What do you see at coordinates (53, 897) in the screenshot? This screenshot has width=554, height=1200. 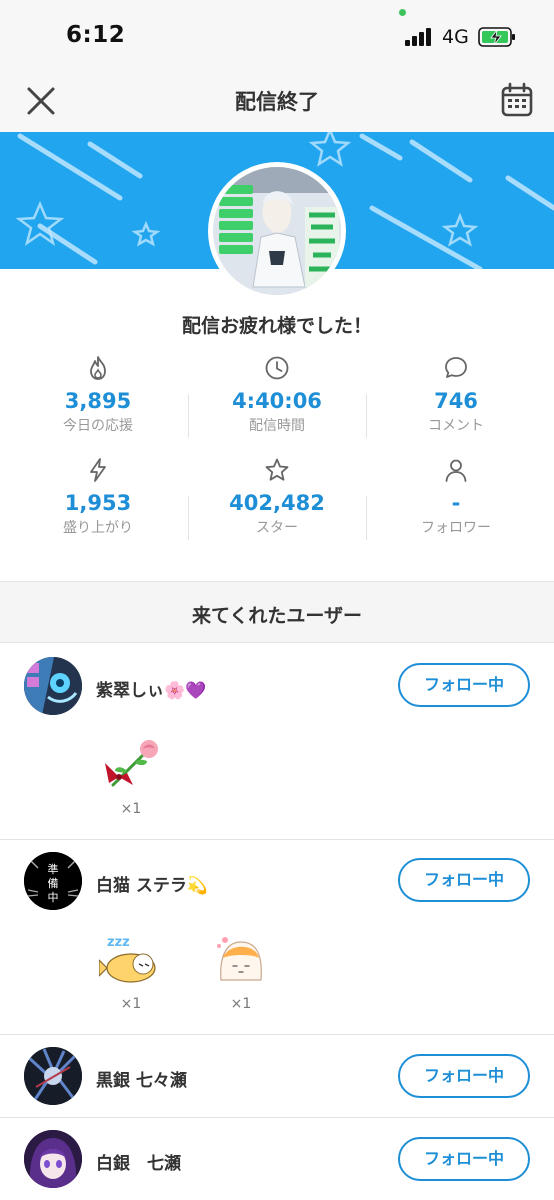 I see `svg-text: 中` at bounding box center [53, 897].